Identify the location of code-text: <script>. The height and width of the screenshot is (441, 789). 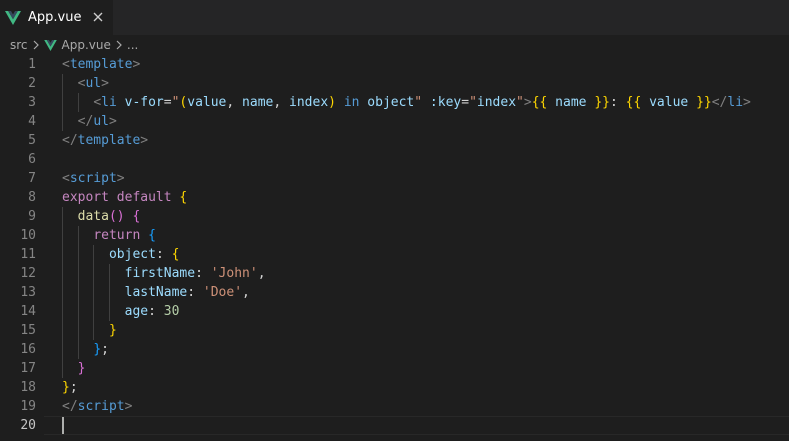
(93, 178).